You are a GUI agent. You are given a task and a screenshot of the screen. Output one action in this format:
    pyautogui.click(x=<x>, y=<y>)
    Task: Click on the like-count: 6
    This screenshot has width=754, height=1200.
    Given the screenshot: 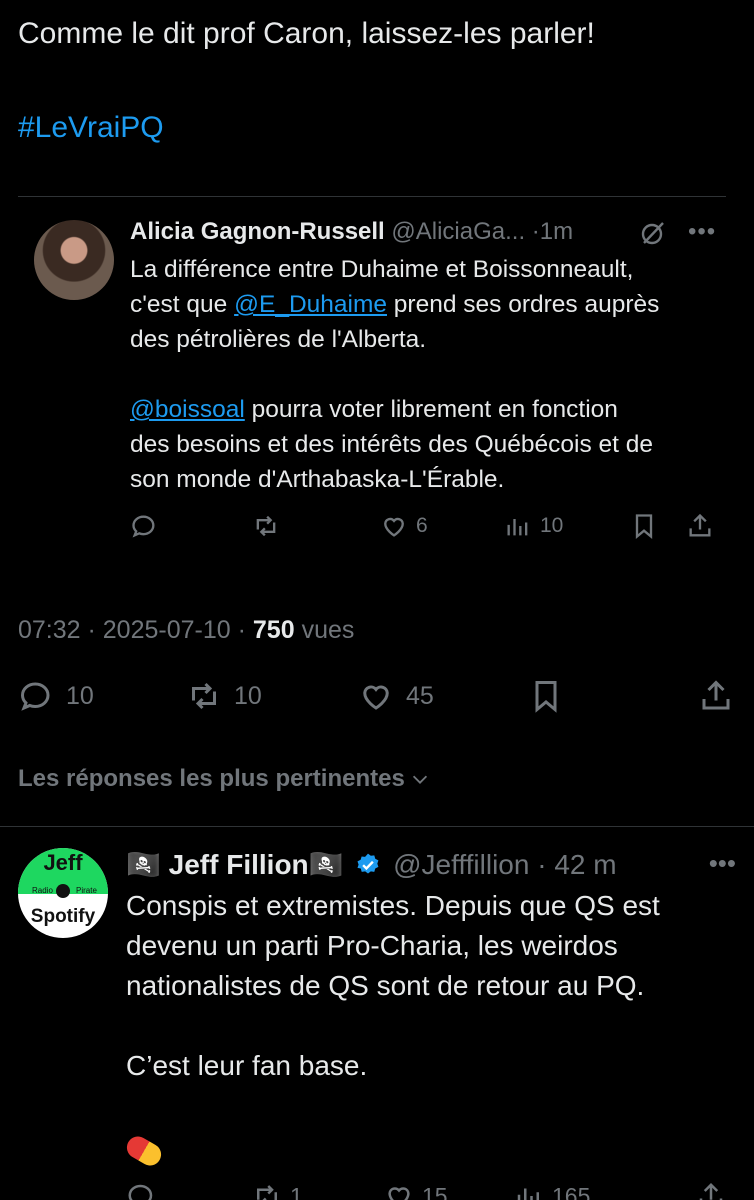 What is the action you would take?
    pyautogui.click(x=422, y=525)
    